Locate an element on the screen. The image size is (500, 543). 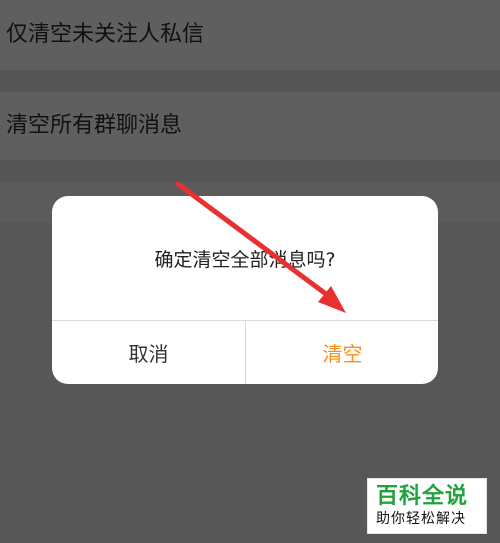
watermark-logo: 百科全说 助你轻松解决 is located at coordinates (427, 506).